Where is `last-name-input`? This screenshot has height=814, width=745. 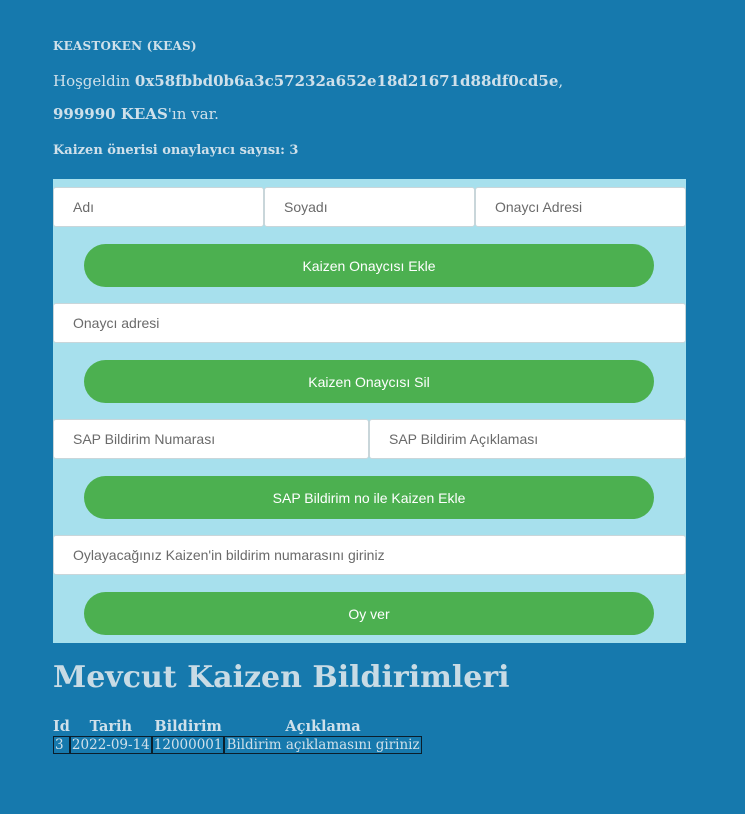
last-name-input is located at coordinates (369, 207).